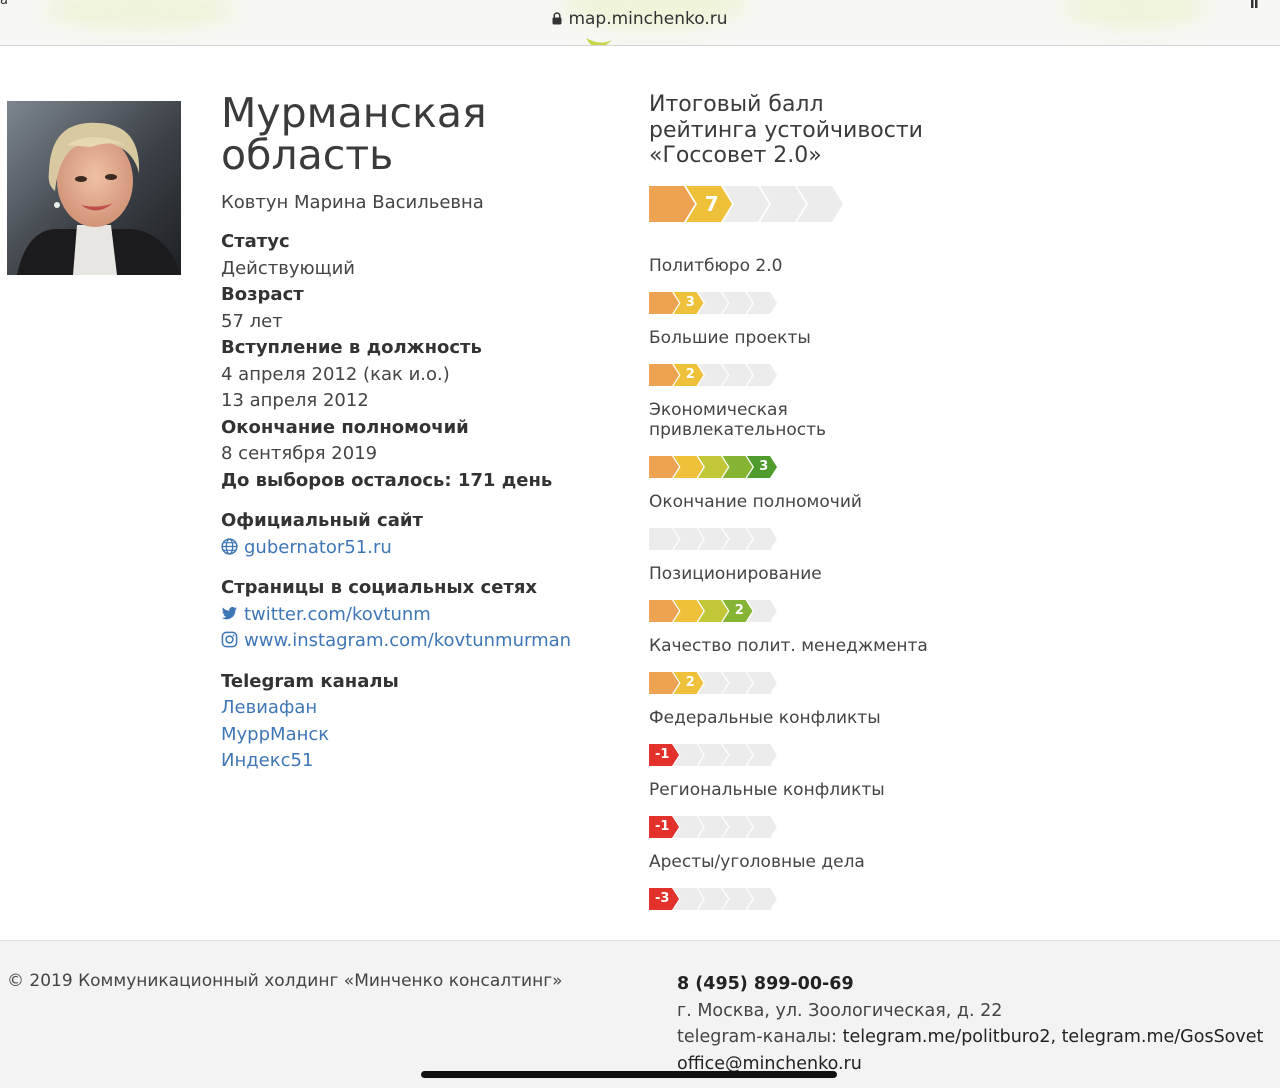 The width and height of the screenshot is (1280, 1088). What do you see at coordinates (335, 374) in the screenshot?
I see `start-date-acting: 4 апреля 2012 (как и.о.)` at bounding box center [335, 374].